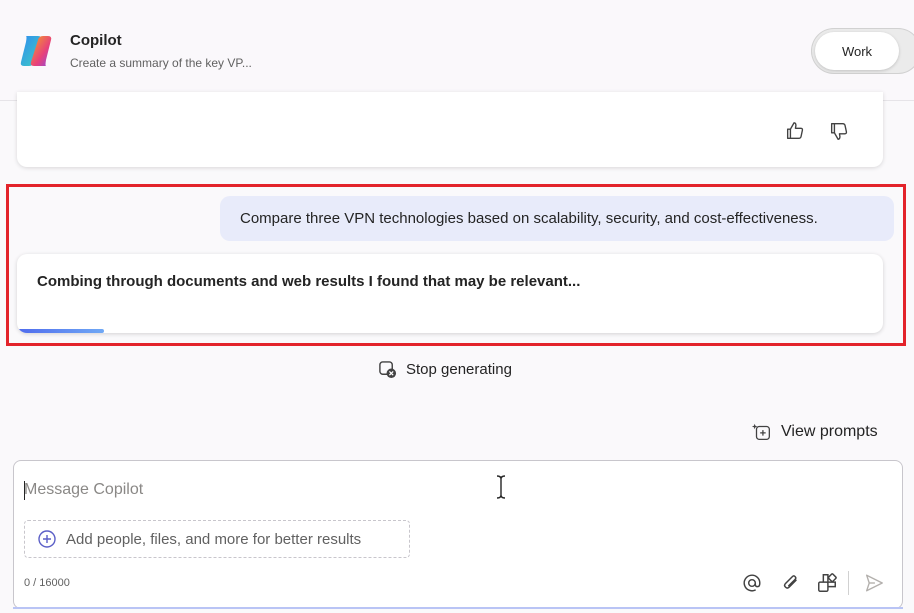 This screenshot has width=914, height=613. I want to click on prompts-icon, so click(760, 431).